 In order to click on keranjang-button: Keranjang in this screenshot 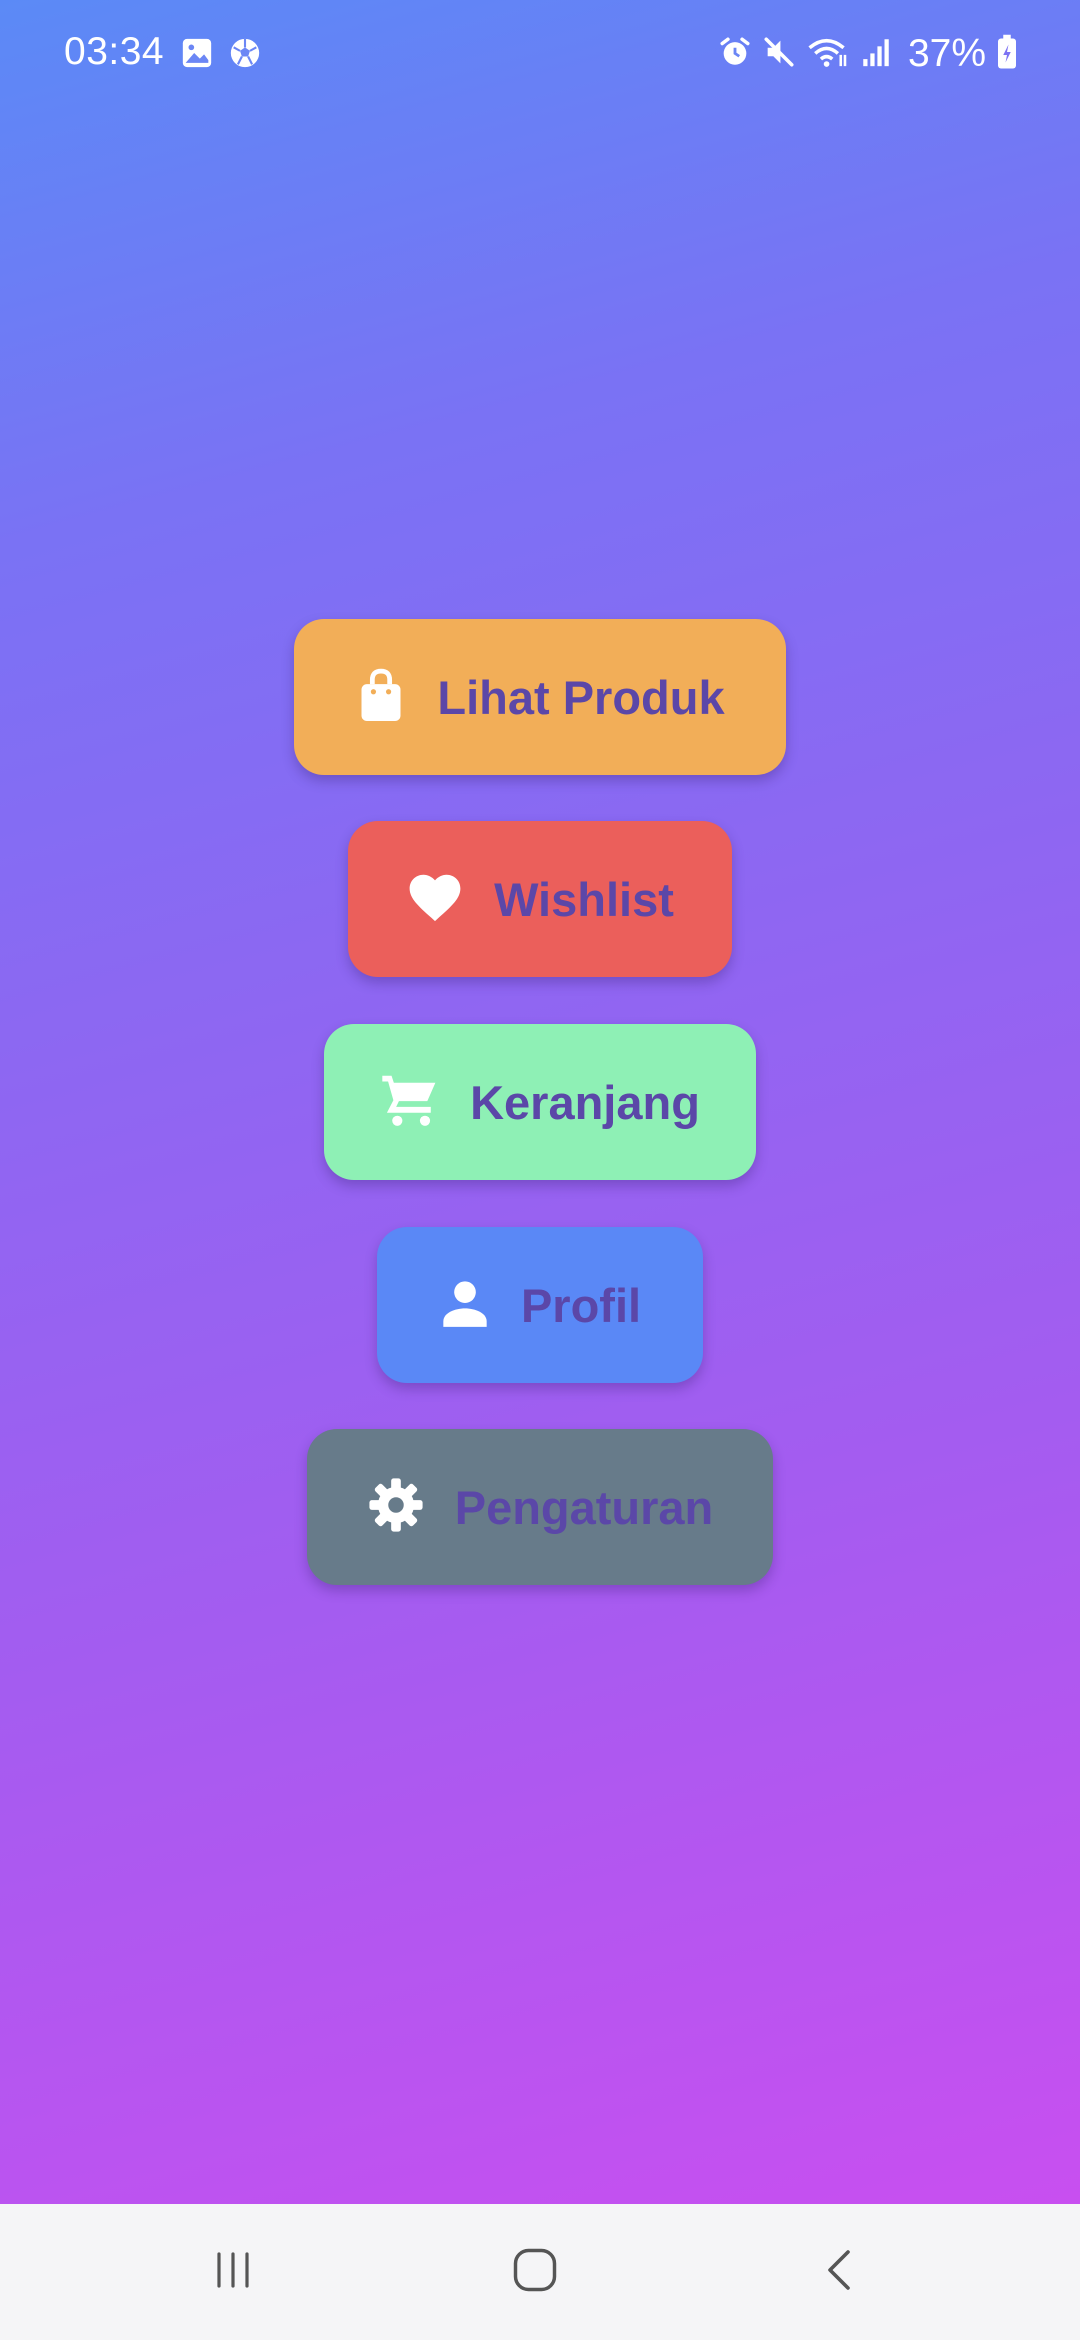, I will do `click(540, 1102)`.